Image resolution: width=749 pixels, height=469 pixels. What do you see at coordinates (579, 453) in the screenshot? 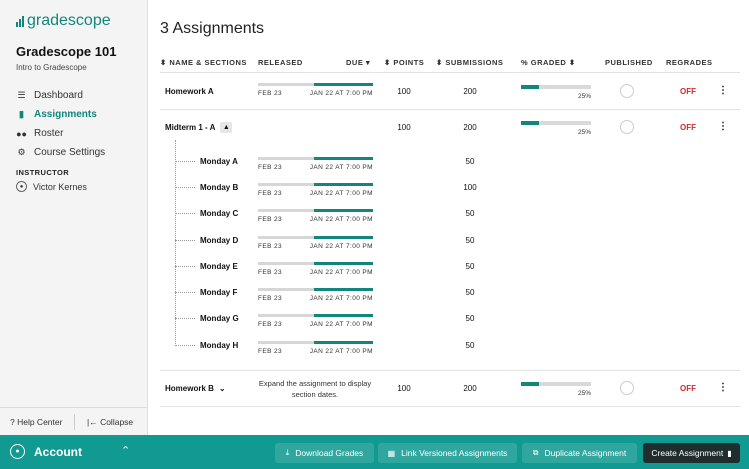
I see `duplicate-assignment-button: ⧉ Duplicate Assignment` at bounding box center [579, 453].